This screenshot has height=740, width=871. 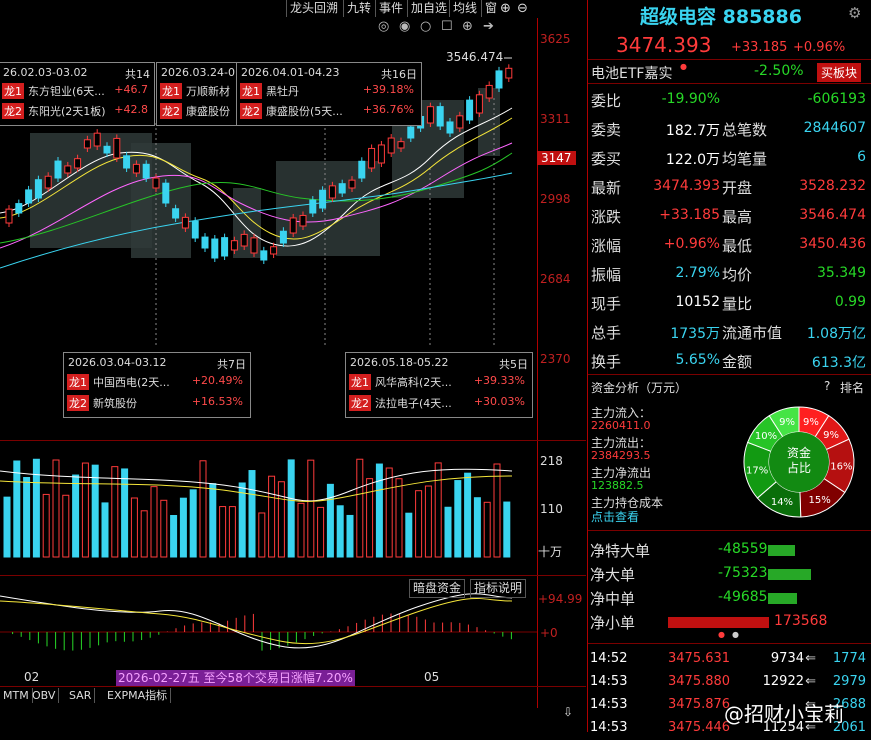 I want to click on tick-count: 1774, so click(x=849, y=658).